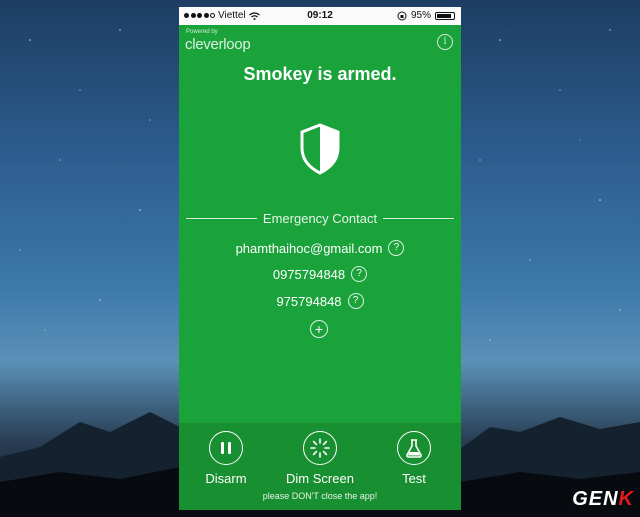 The width and height of the screenshot is (640, 517). Describe the element at coordinates (218, 44) in the screenshot. I see `cleverloop-logo: cleverloop` at that location.